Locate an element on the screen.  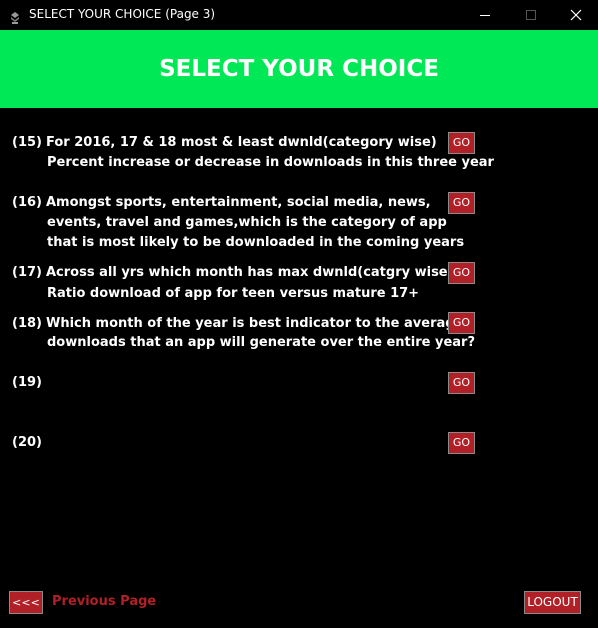
page-title: SELECT YOUR CHOICE is located at coordinates (299, 69).